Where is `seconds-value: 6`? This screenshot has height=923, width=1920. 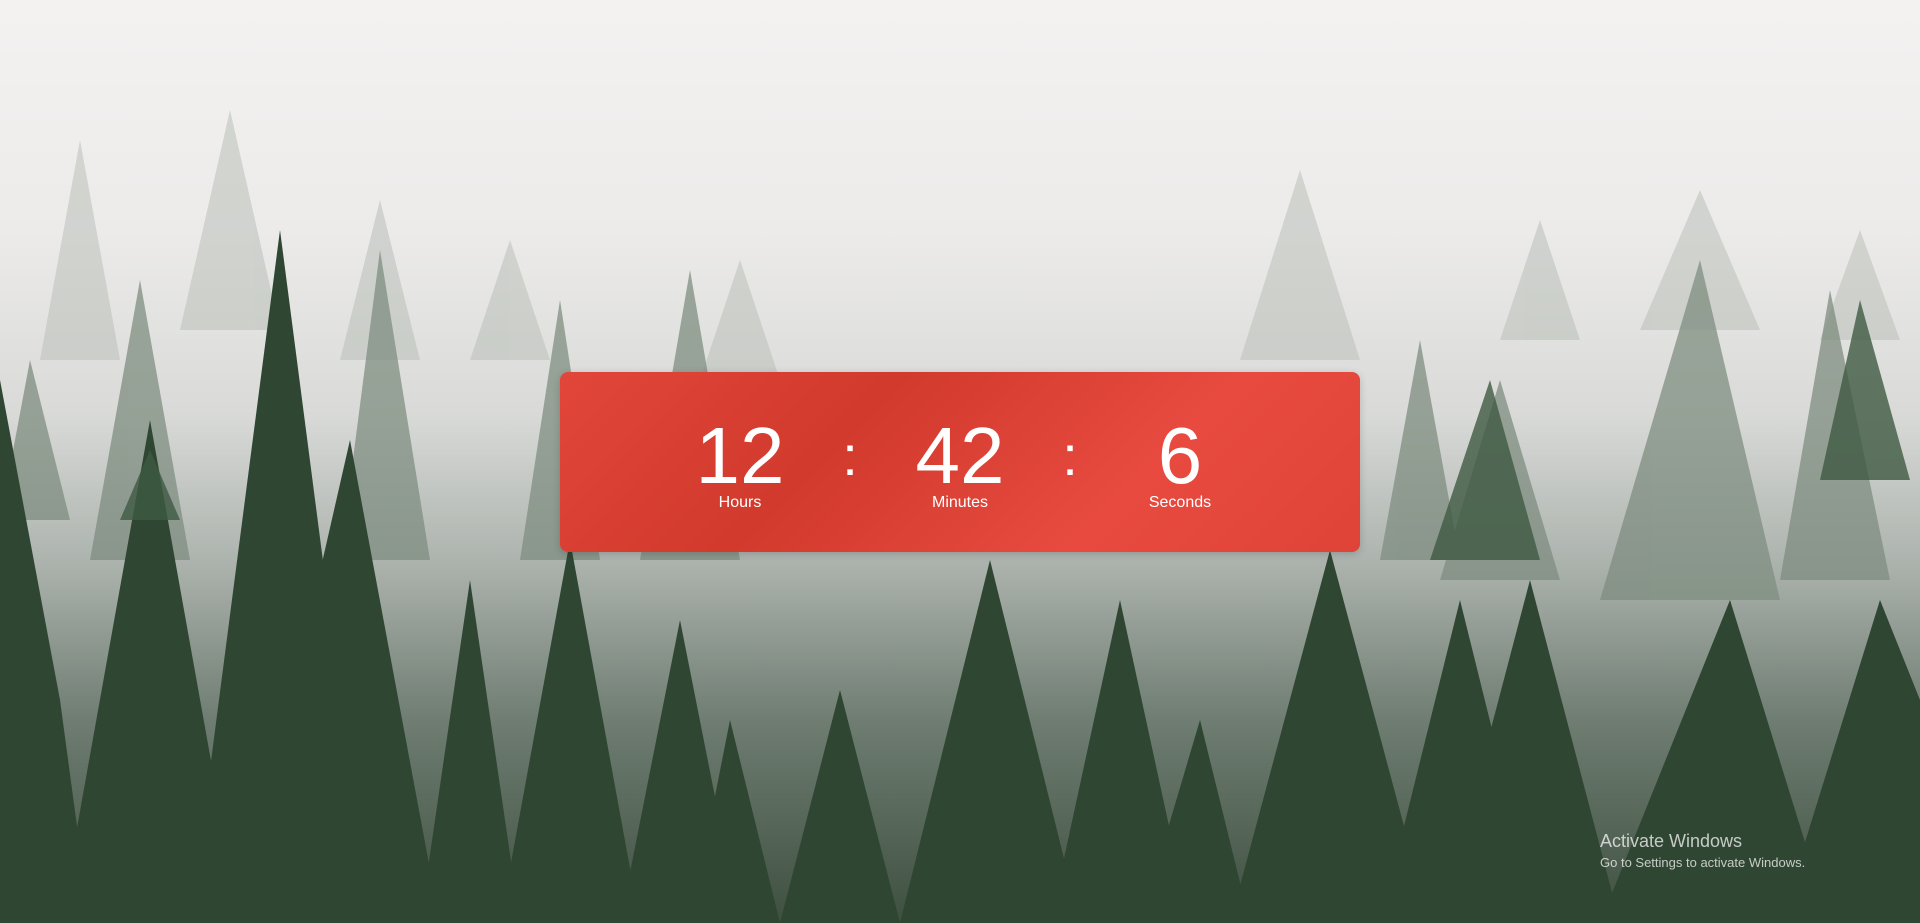
seconds-value: 6 is located at coordinates (1180, 455).